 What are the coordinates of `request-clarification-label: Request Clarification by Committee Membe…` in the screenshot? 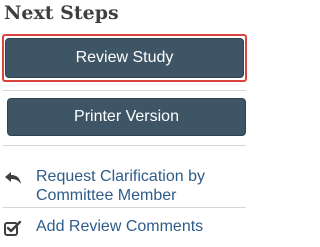 It's located at (138, 186).